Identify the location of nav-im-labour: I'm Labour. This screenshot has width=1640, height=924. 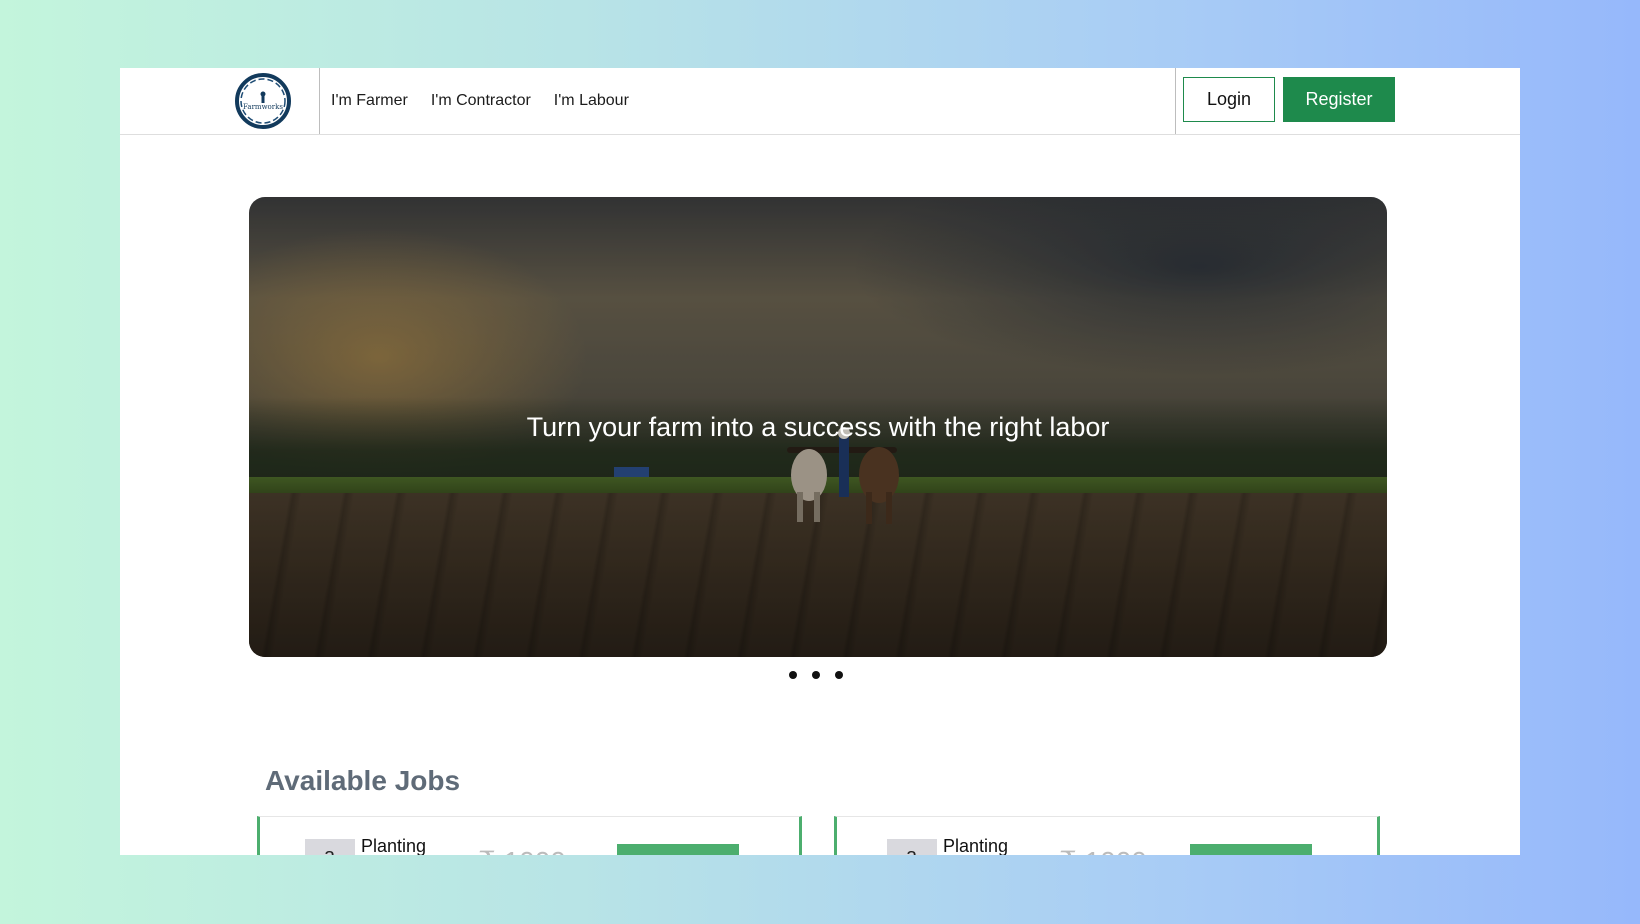
(591, 101).